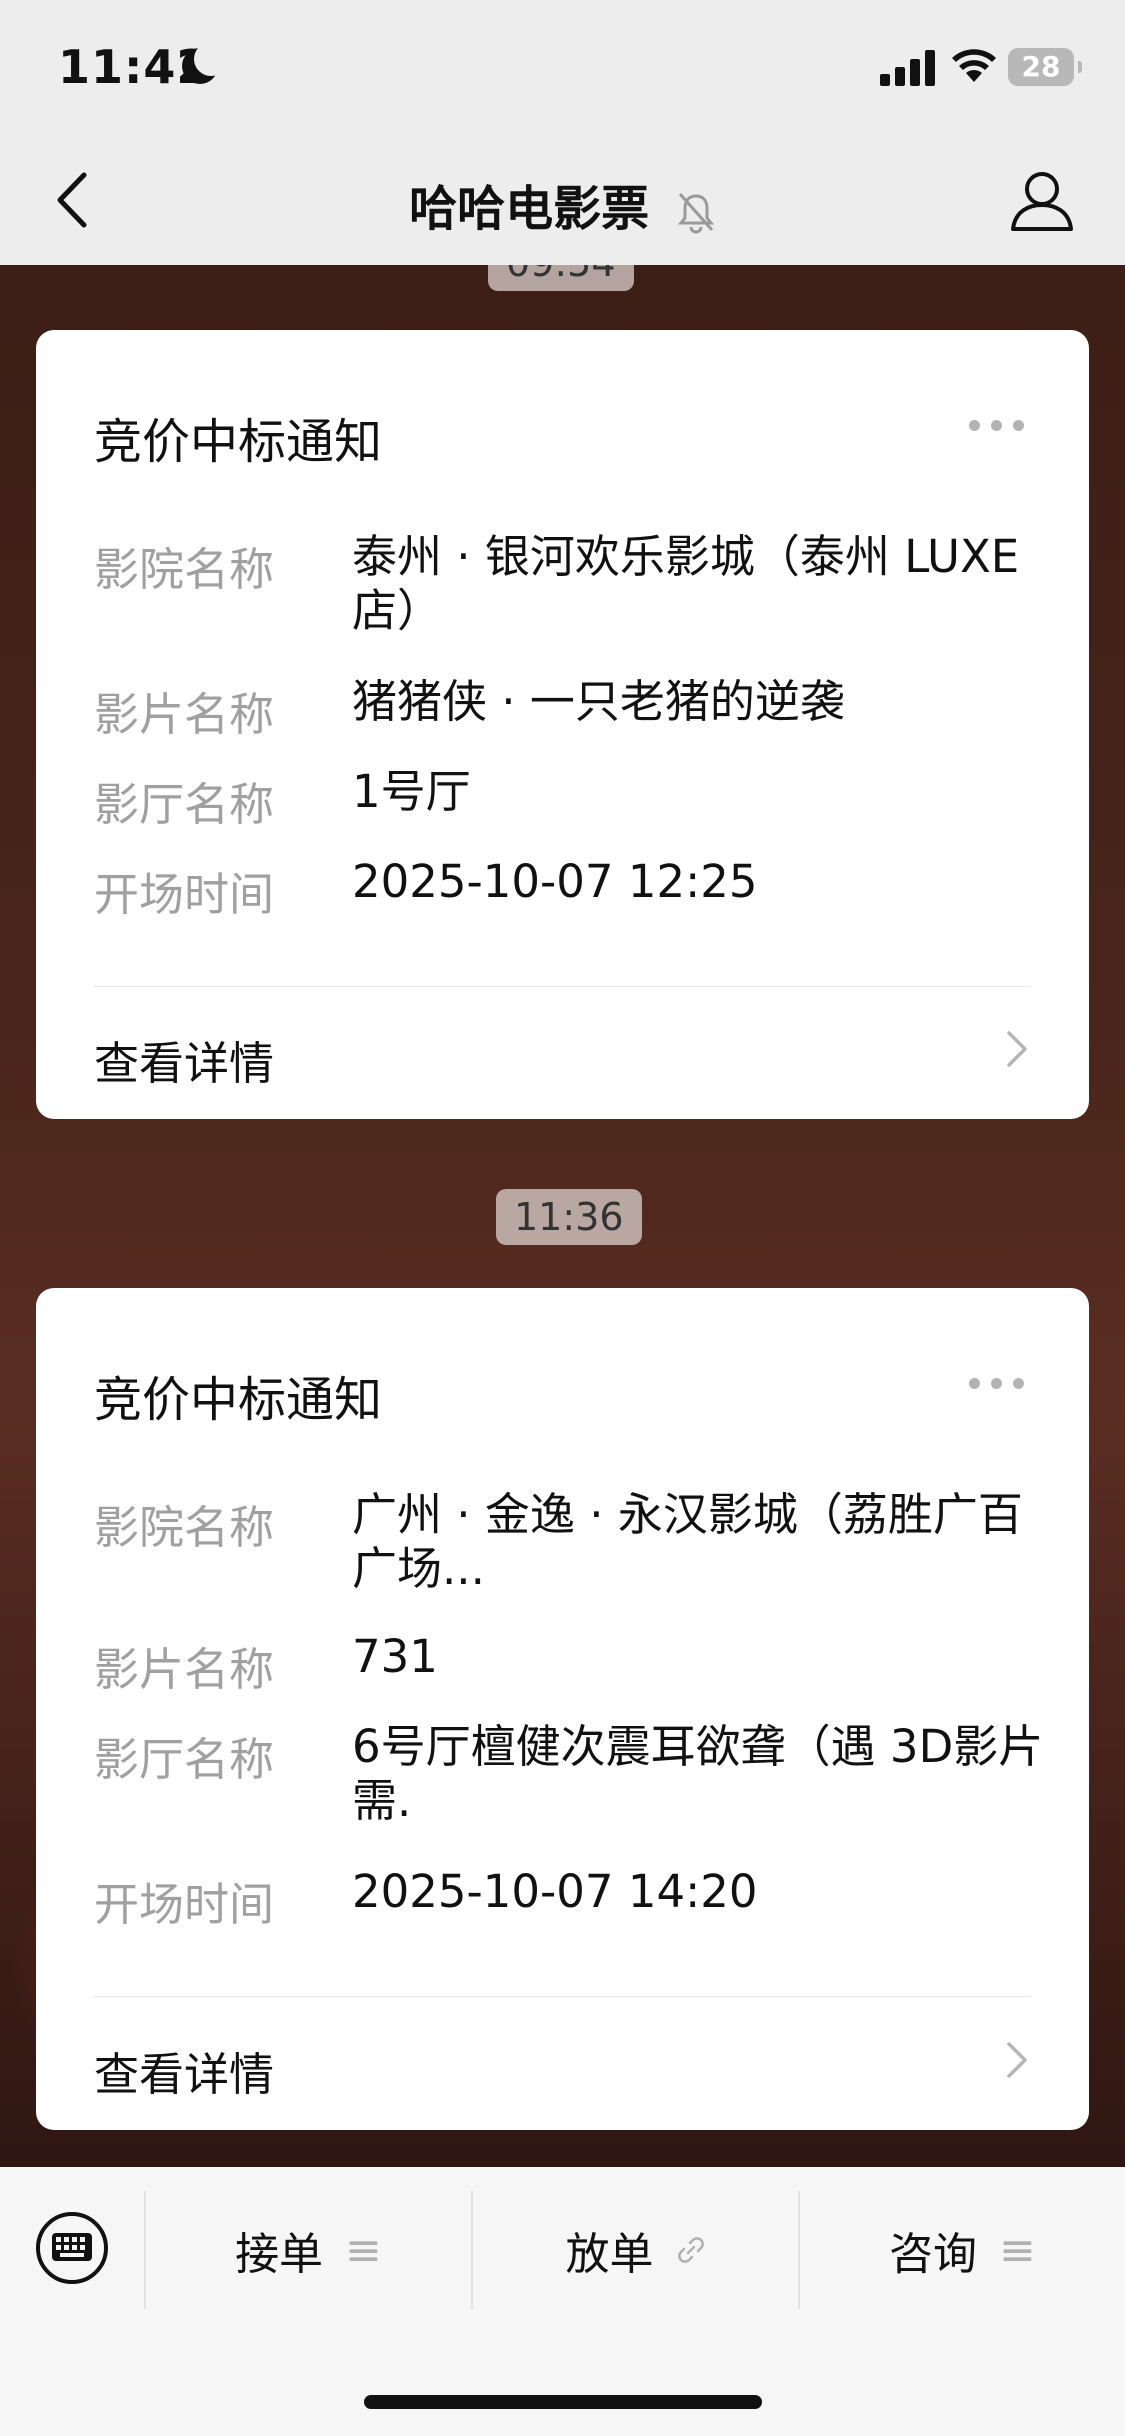 This screenshot has width=1125, height=2436. I want to click on cinema-name-value: 泰州 · 银河欢乐影城（泰州 LUXE店）, so click(686, 583).